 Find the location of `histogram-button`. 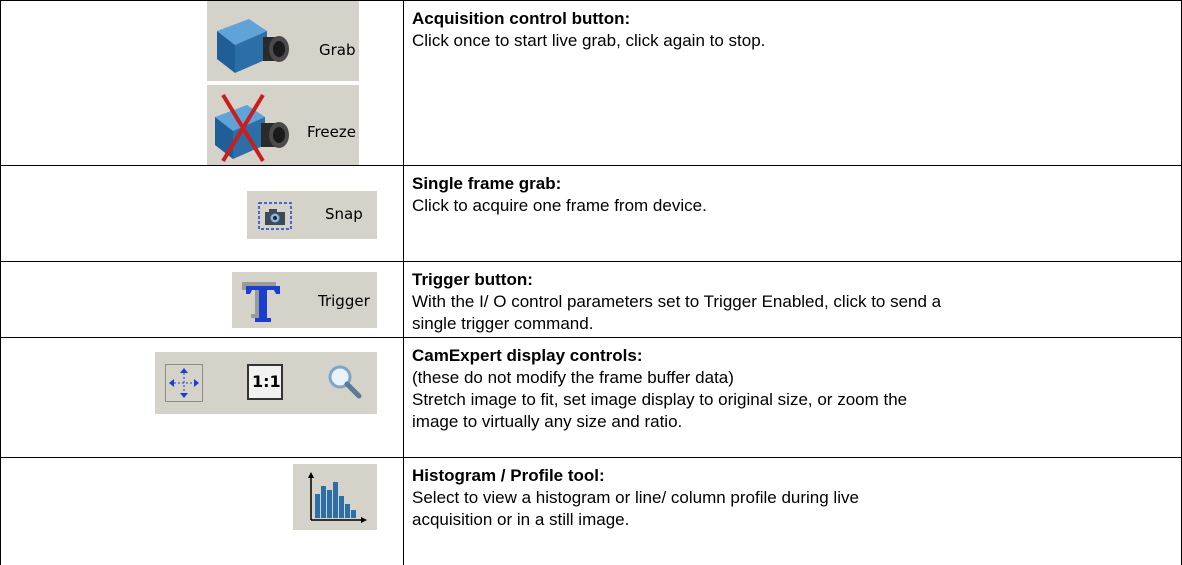

histogram-button is located at coordinates (335, 497).